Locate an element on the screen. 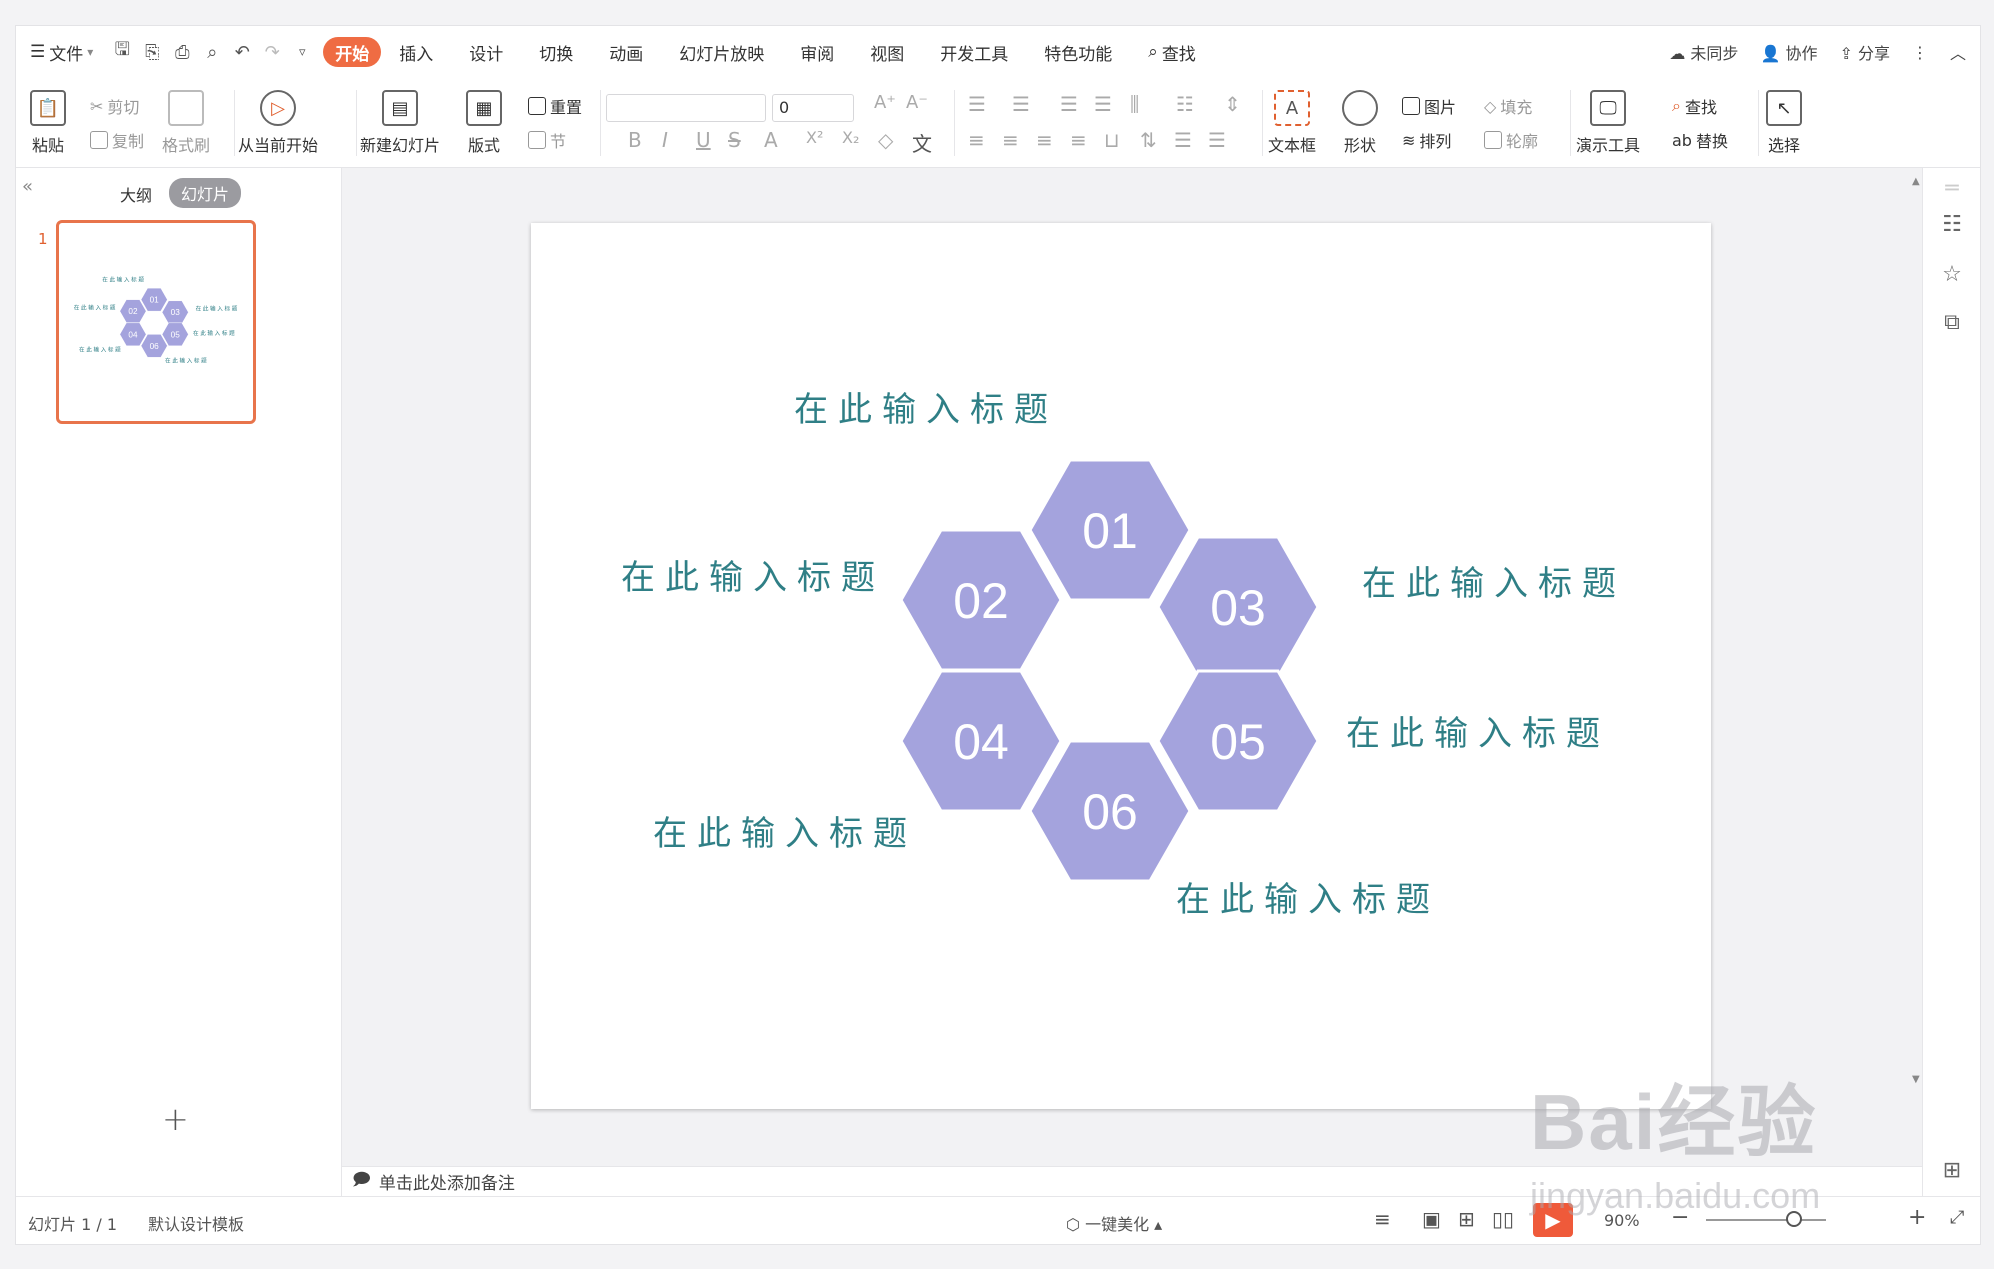 Image resolution: width=1994 pixels, height=1269 pixels. add-slide-icon: + is located at coordinates (175, 1119).